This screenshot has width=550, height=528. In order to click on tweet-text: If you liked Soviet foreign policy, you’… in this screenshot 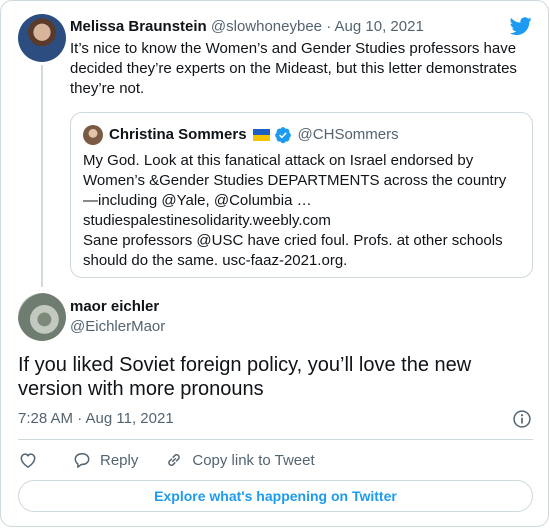, I will do `click(245, 377)`.